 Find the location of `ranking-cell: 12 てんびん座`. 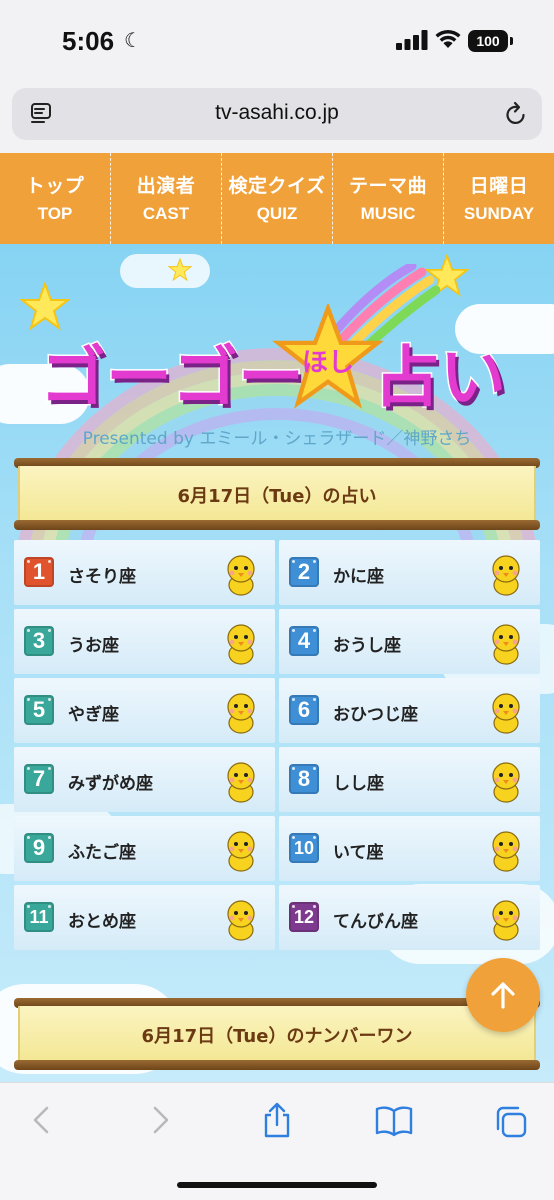

ranking-cell: 12 てんびん座 is located at coordinates (409, 917).